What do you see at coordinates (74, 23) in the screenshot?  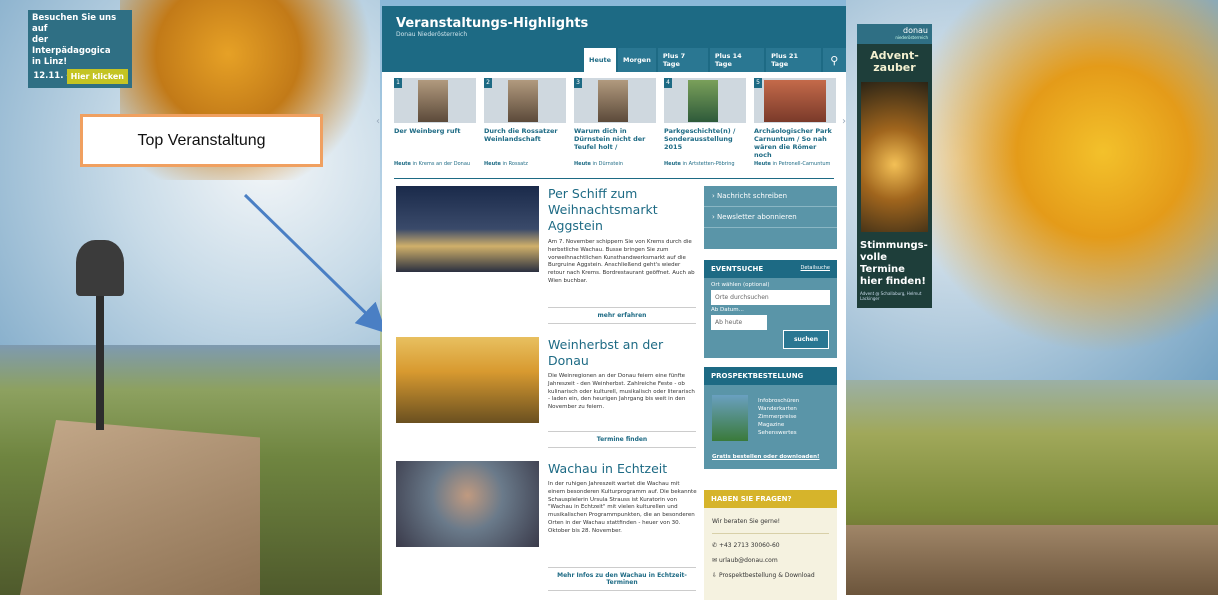 I see `ad-left-line1: Besuchen Sie uns auf` at bounding box center [74, 23].